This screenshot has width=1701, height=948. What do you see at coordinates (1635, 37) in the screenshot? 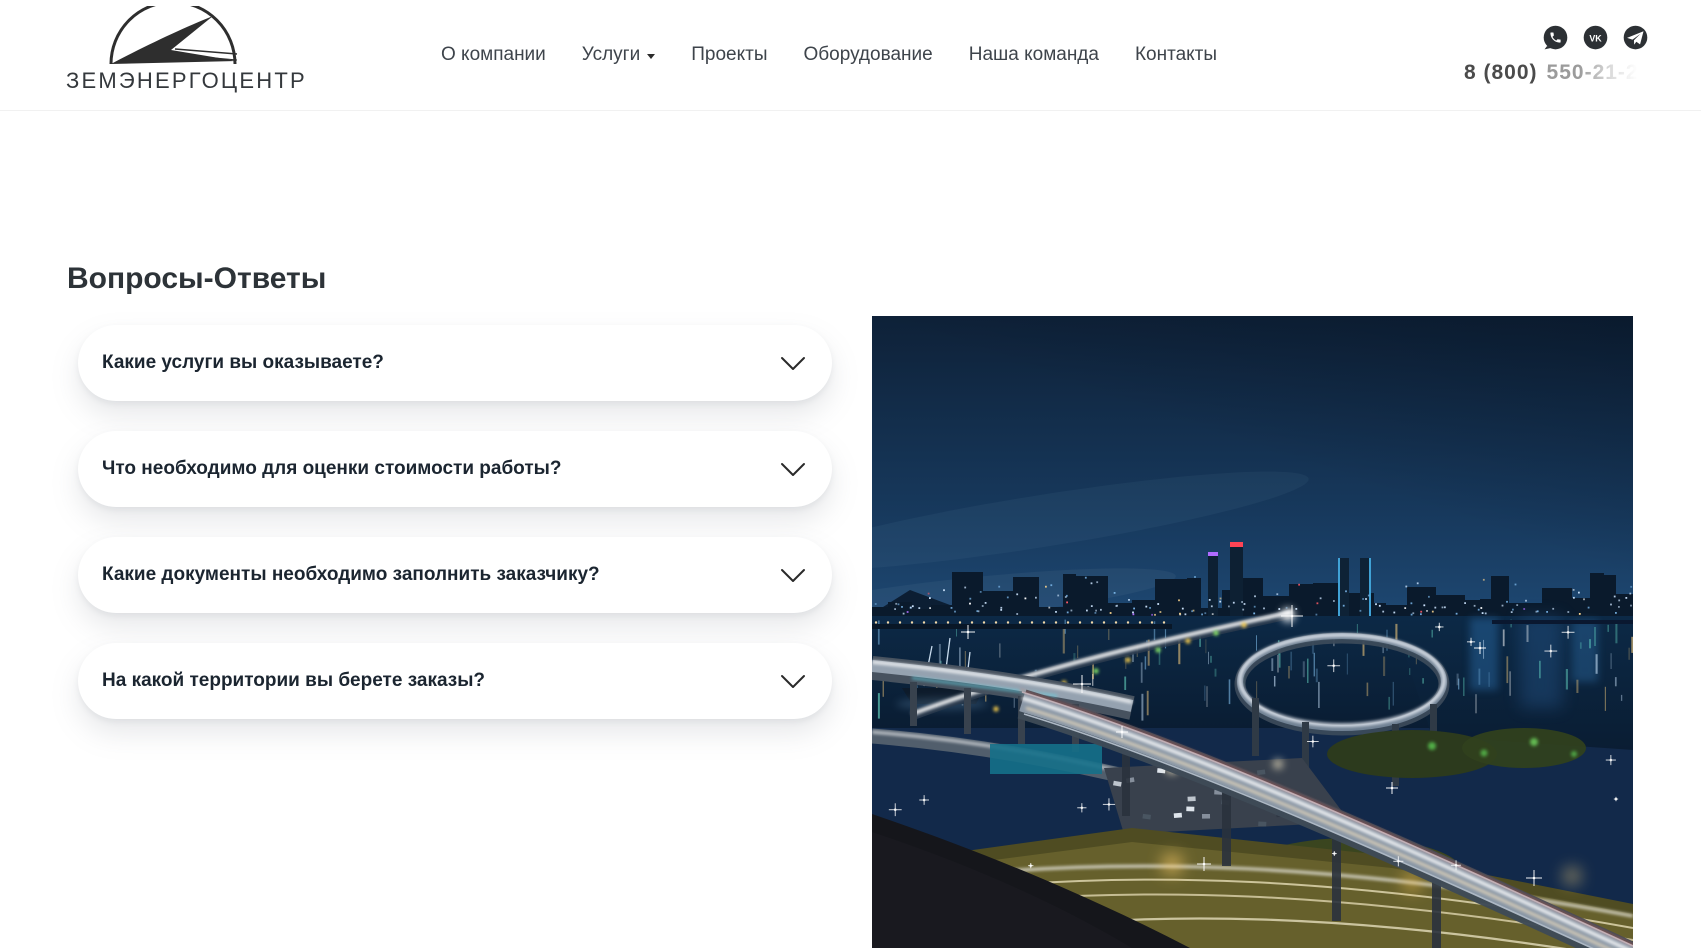
I see `telegram-icon` at bounding box center [1635, 37].